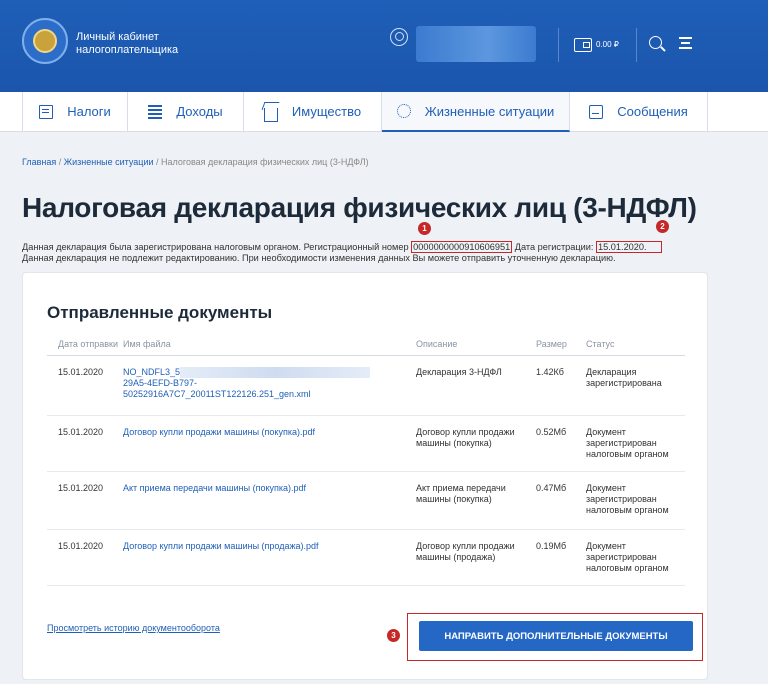 This screenshot has width=768, height=684. Describe the element at coordinates (476, 385) in the screenshot. I see `cell-description: Декларация 3-НДФЛ` at that location.